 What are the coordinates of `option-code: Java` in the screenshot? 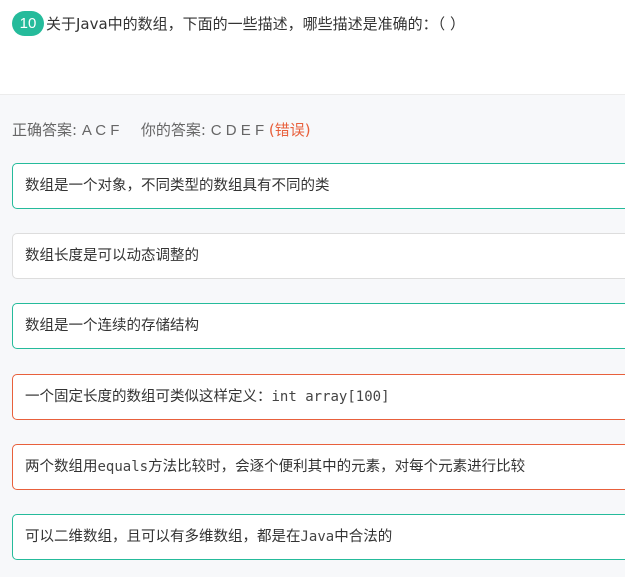 It's located at (317, 537).